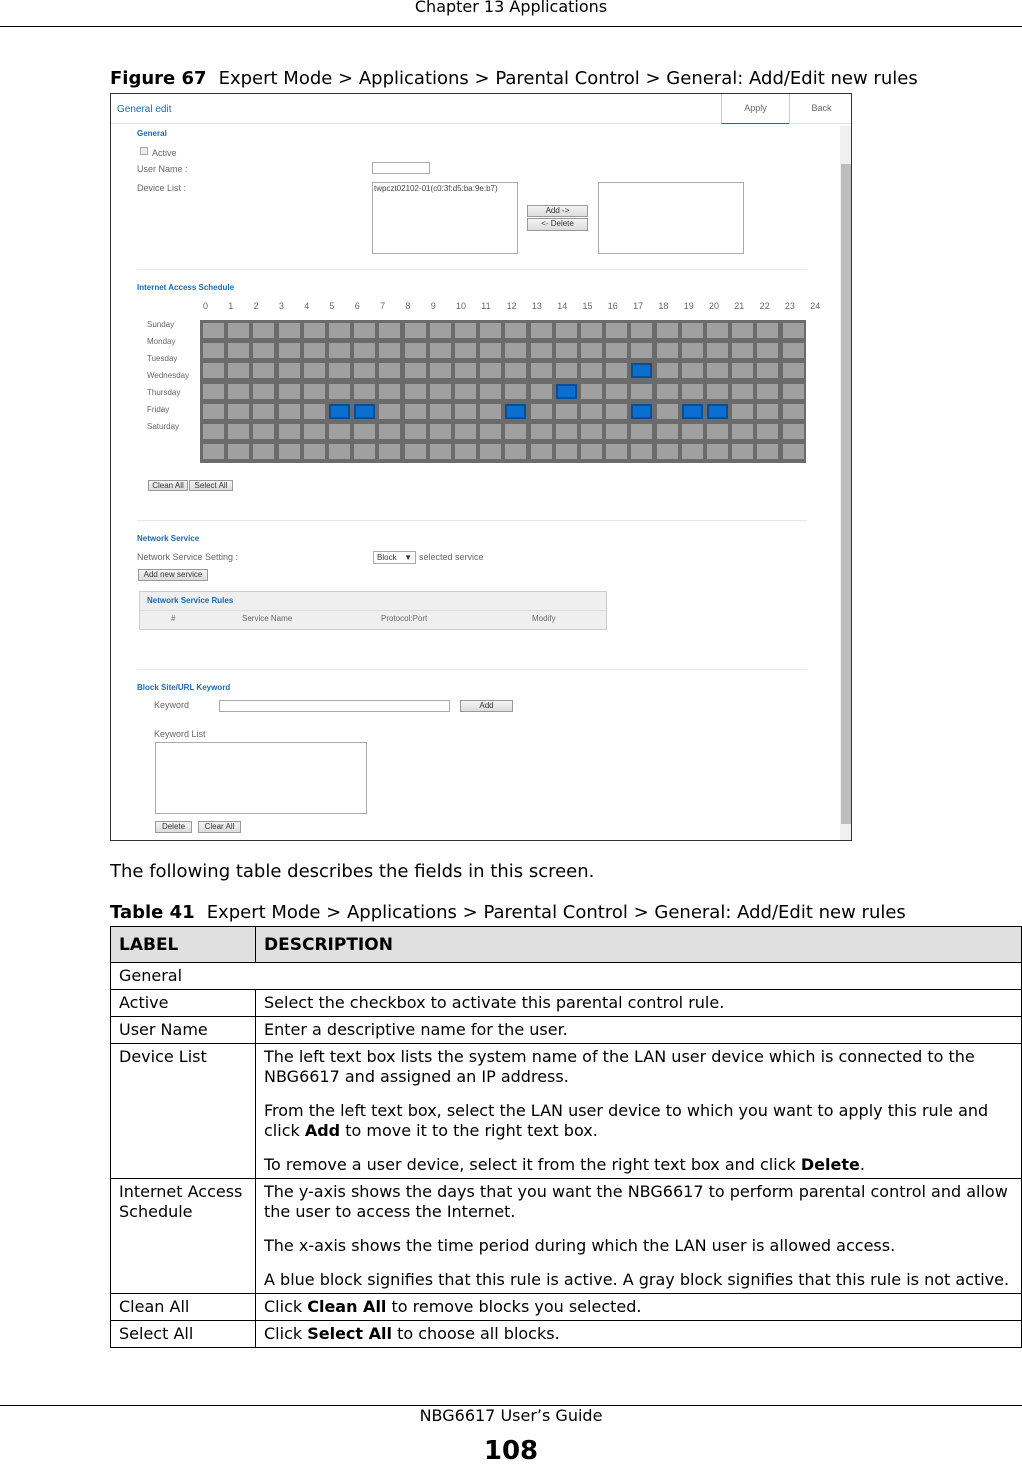  What do you see at coordinates (168, 485) in the screenshot?
I see `clean-all-button: Clean All` at bounding box center [168, 485].